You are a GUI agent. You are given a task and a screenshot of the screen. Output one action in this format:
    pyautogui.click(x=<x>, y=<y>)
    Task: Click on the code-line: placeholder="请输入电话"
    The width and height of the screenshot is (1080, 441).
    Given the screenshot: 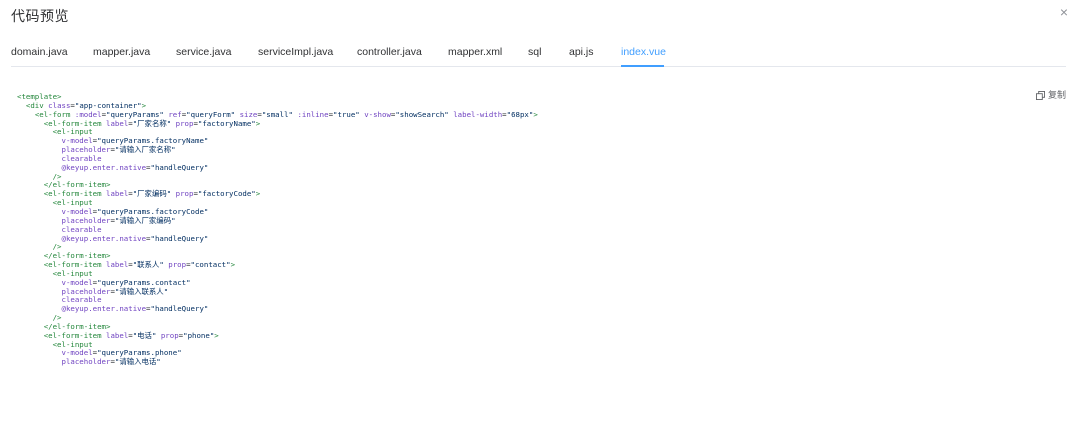 What is the action you would take?
    pyautogui.click(x=277, y=362)
    